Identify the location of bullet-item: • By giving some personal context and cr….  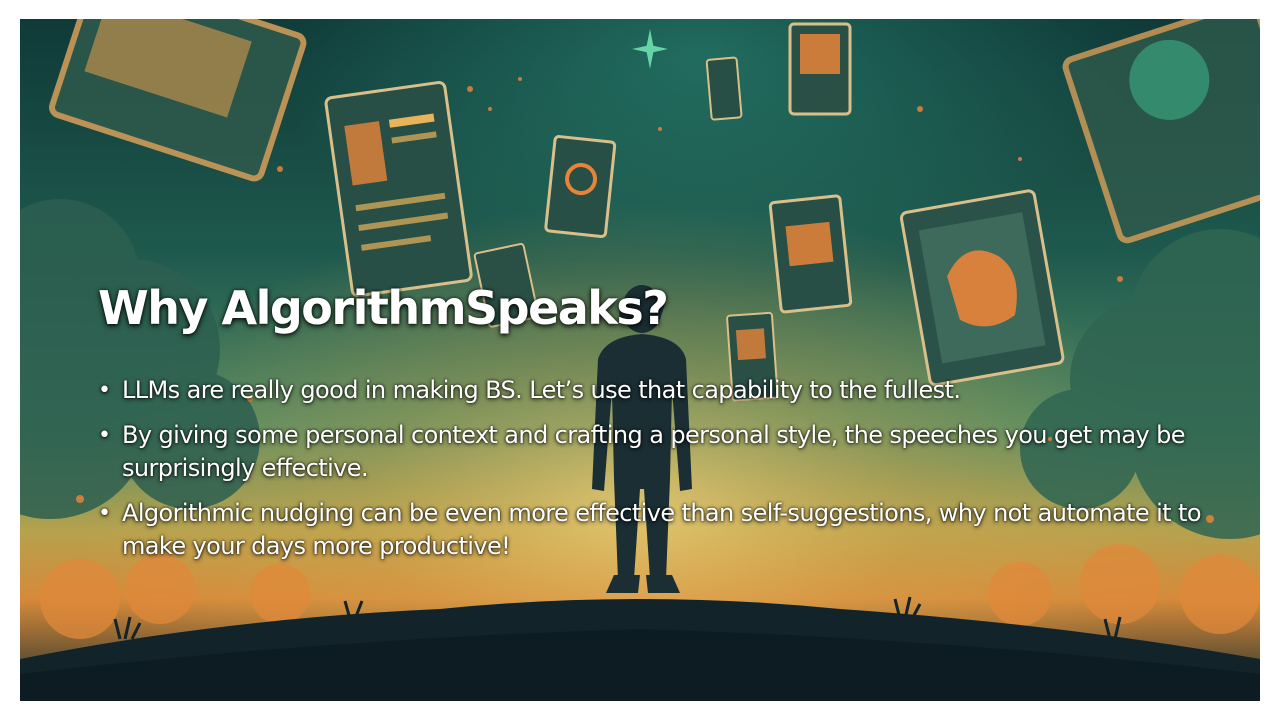
(658, 452).